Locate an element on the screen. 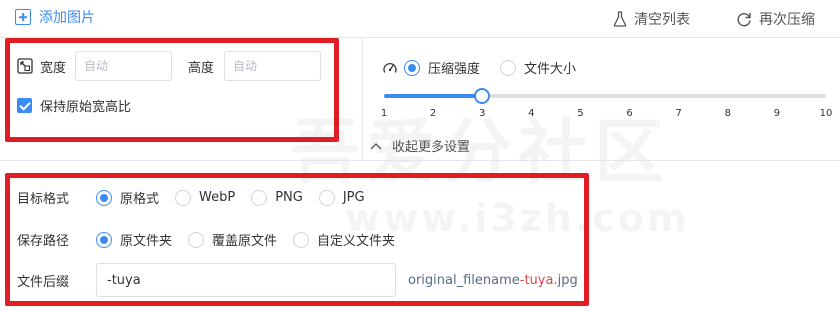  width-input is located at coordinates (124, 66).